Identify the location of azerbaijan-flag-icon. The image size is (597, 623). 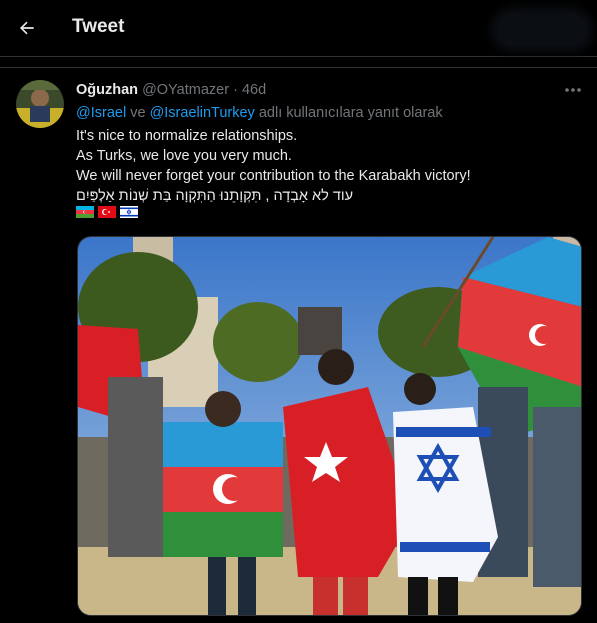
(85, 212).